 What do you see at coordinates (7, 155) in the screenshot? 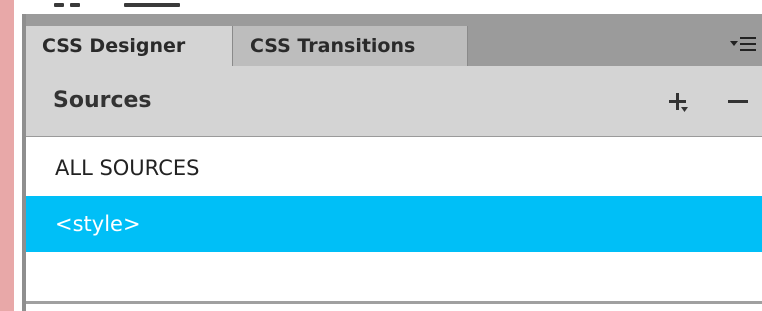
I see `document-edge-strip` at bounding box center [7, 155].